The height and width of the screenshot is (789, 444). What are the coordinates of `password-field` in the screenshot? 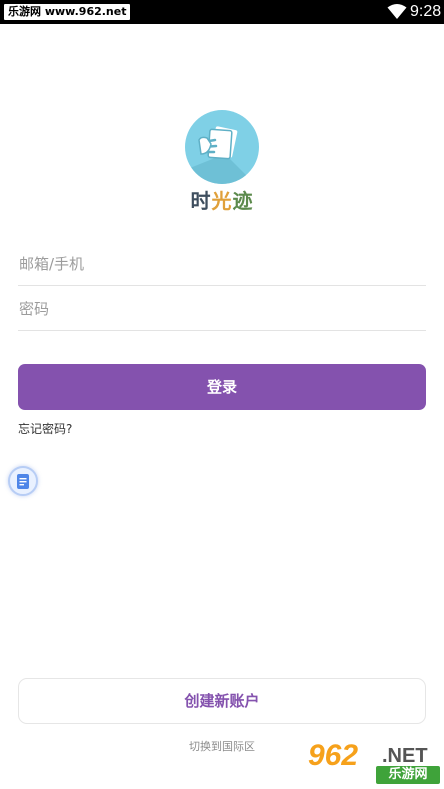 It's located at (222, 309).